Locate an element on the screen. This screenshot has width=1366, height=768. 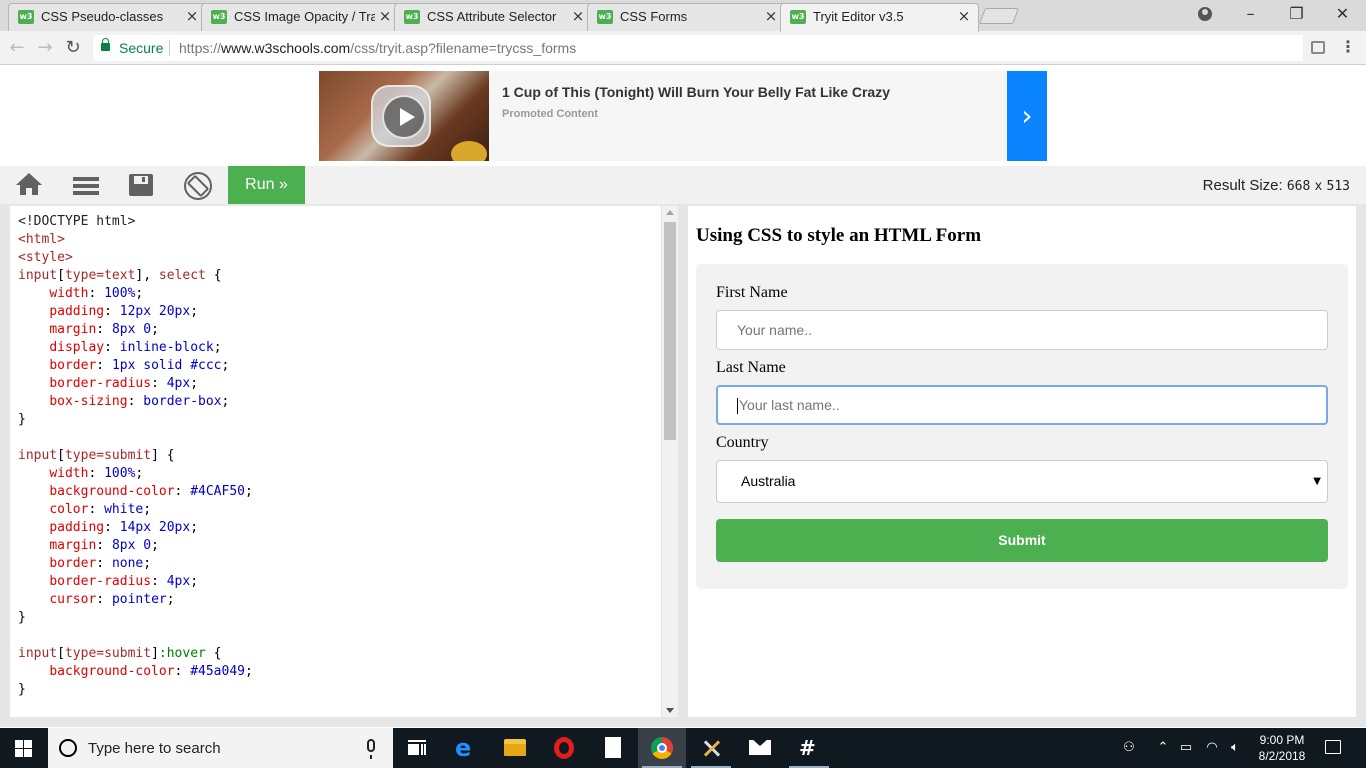
result-size: Result Size: 668 x 513 is located at coordinates (1276, 186).